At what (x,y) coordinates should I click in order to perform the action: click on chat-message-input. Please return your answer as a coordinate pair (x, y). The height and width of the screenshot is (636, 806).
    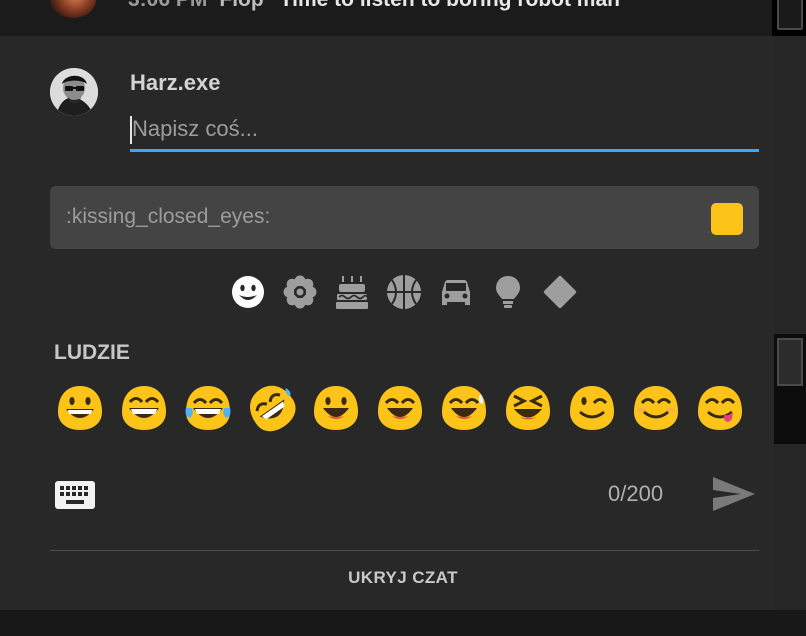
    Looking at the image, I should click on (441, 129).